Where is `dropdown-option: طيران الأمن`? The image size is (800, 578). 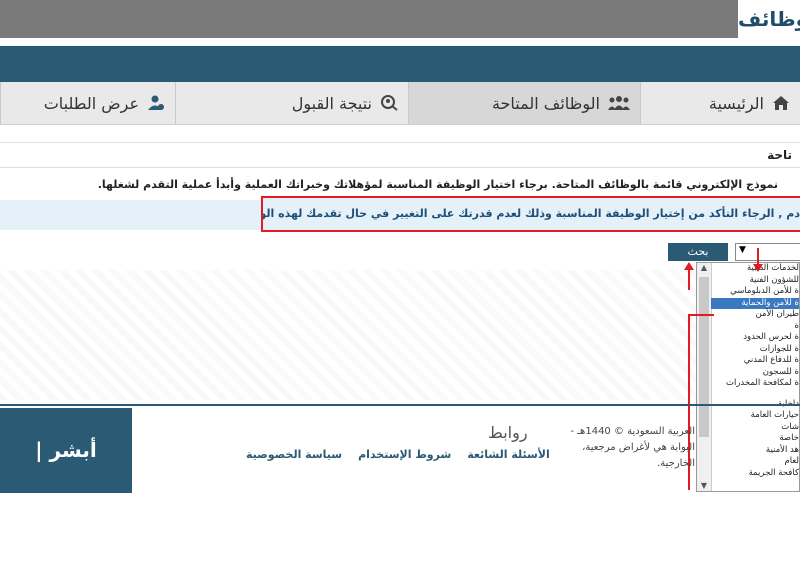
dropdown-option: طيران الأمن is located at coordinates (755, 315).